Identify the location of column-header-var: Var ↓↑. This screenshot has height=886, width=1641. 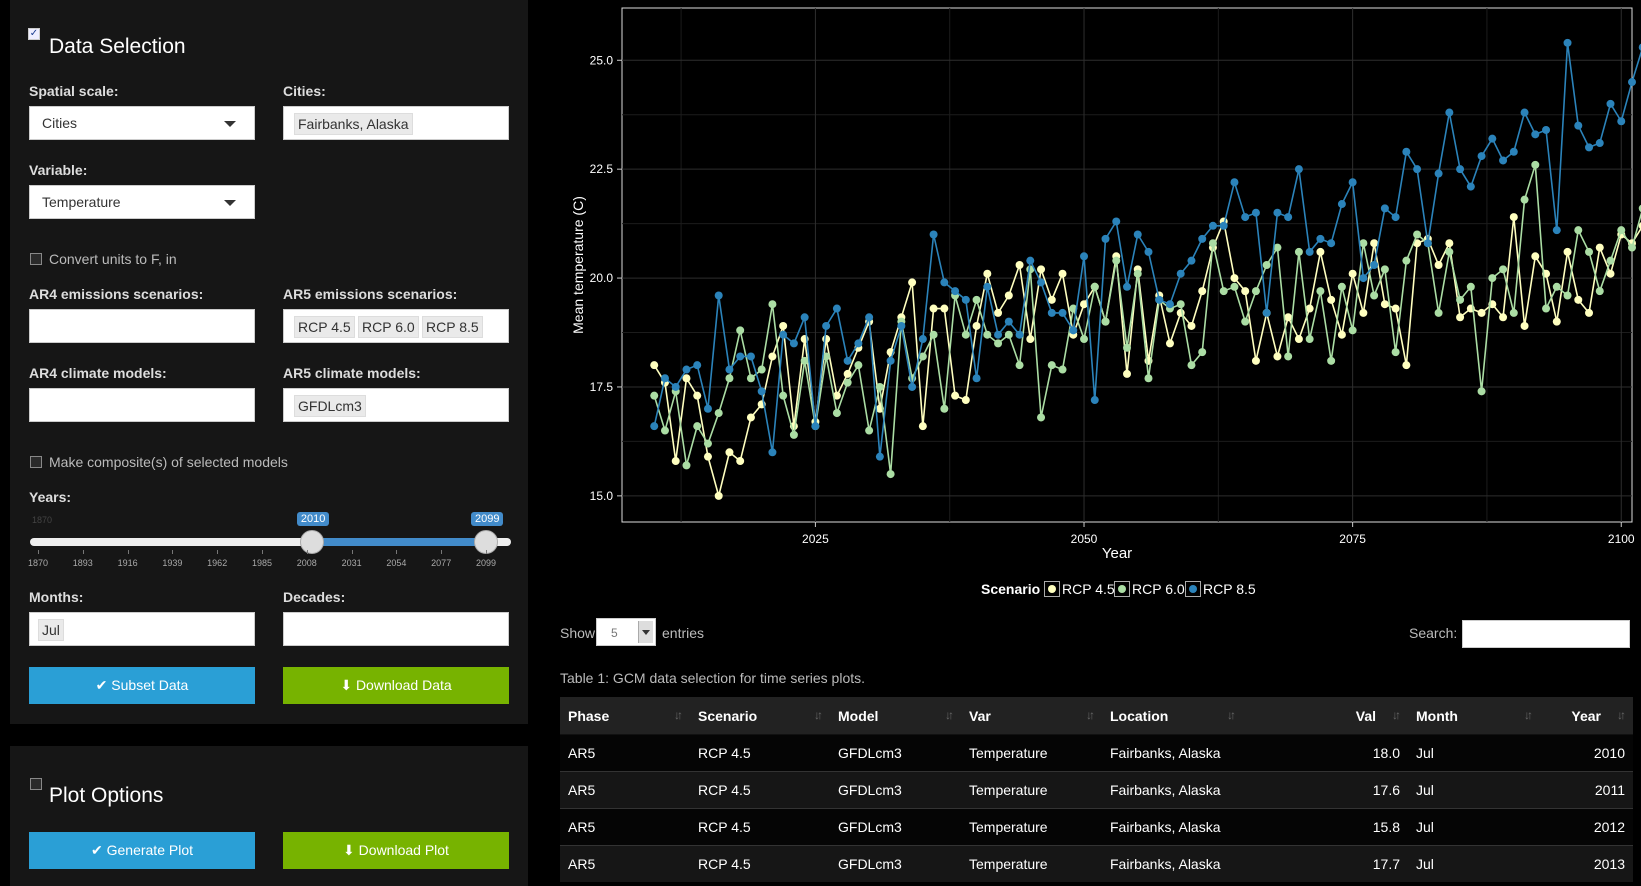
(1031, 716).